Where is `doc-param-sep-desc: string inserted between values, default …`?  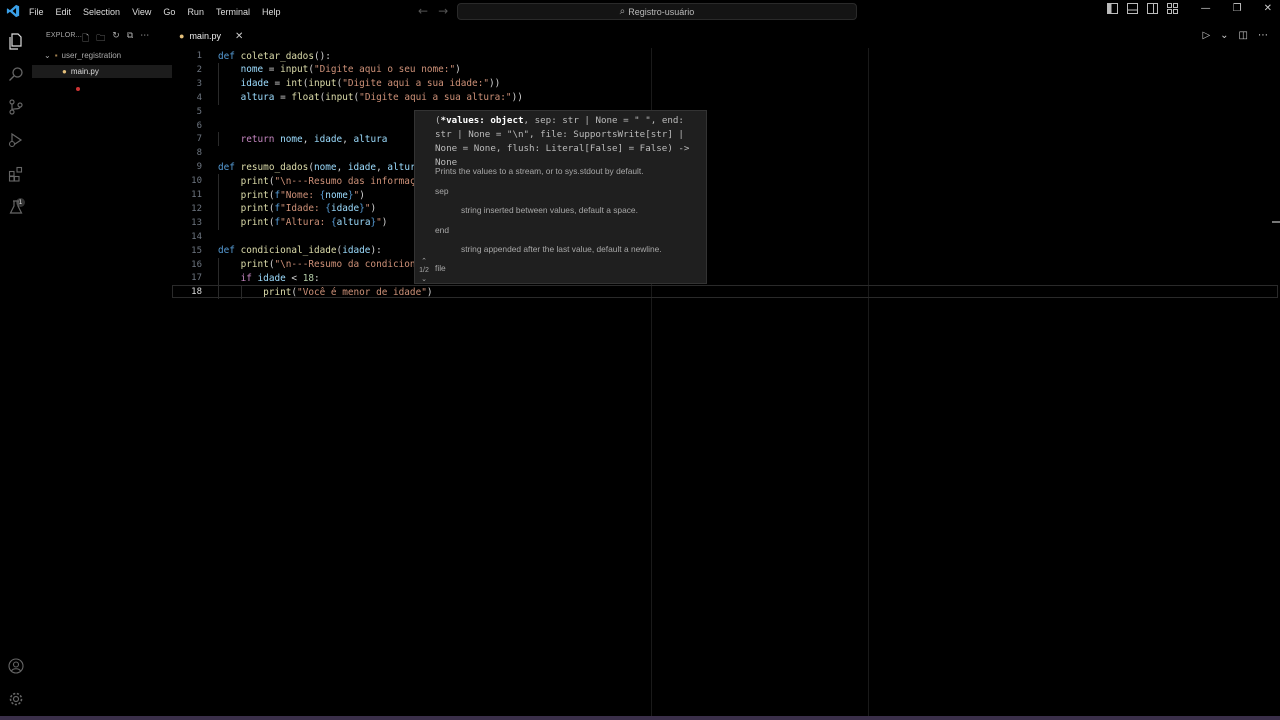 doc-param-sep-desc: string inserted between values, default … is located at coordinates (549, 210).